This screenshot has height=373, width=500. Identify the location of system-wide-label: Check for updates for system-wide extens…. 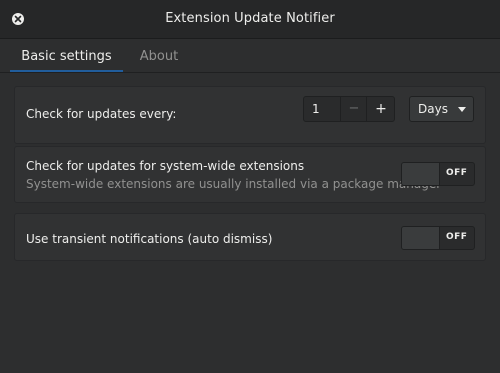
(165, 166).